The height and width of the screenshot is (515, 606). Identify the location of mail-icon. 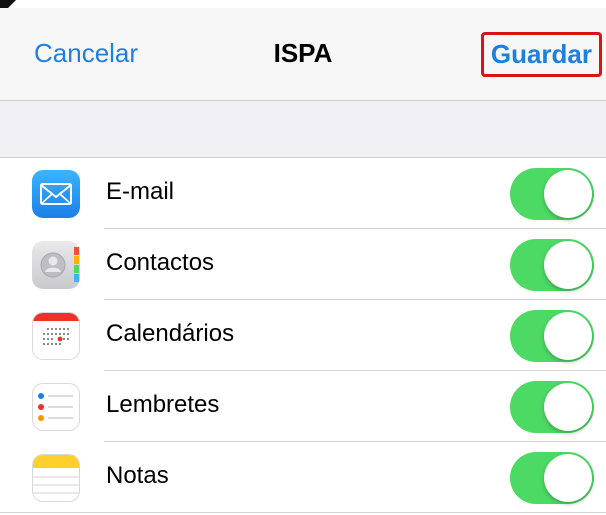
(56, 194).